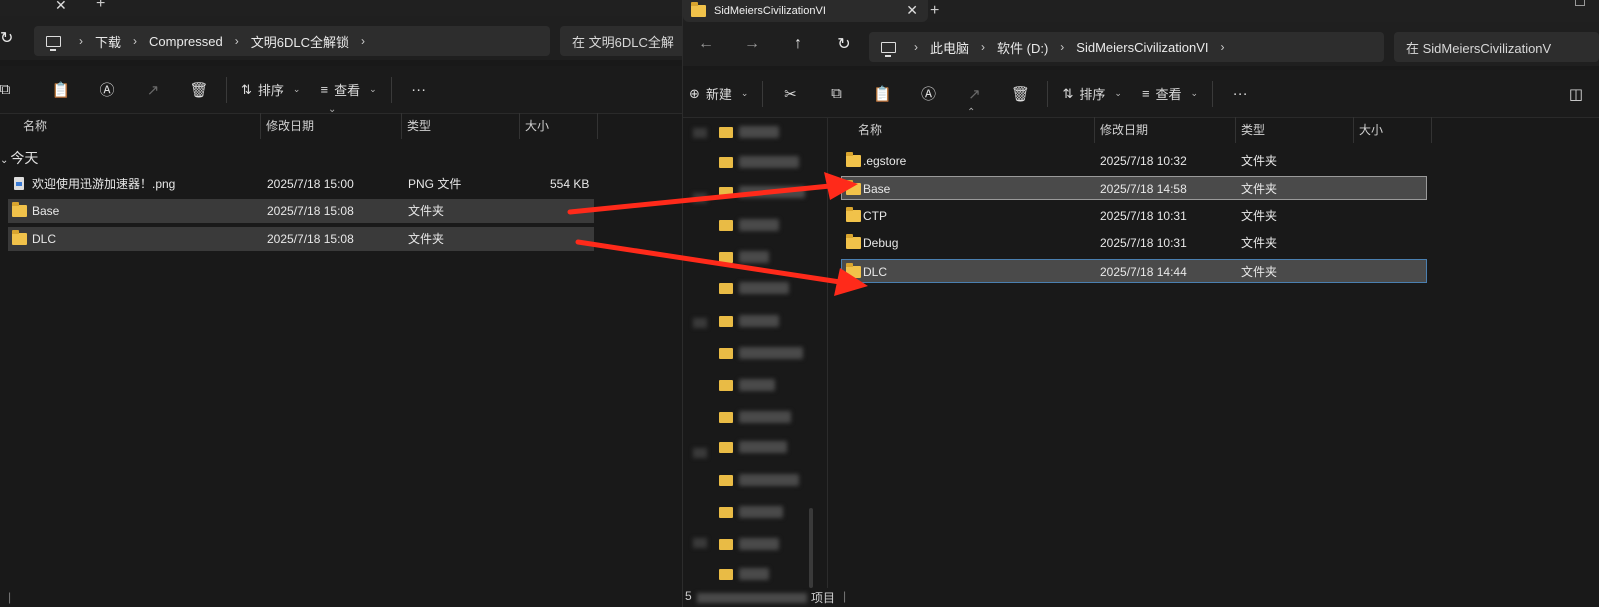 Image resolution: width=1599 pixels, height=607 pixels. What do you see at coordinates (1496, 47) in the screenshot?
I see `right-search-input: 在 SidMeiersCivilizationV` at bounding box center [1496, 47].